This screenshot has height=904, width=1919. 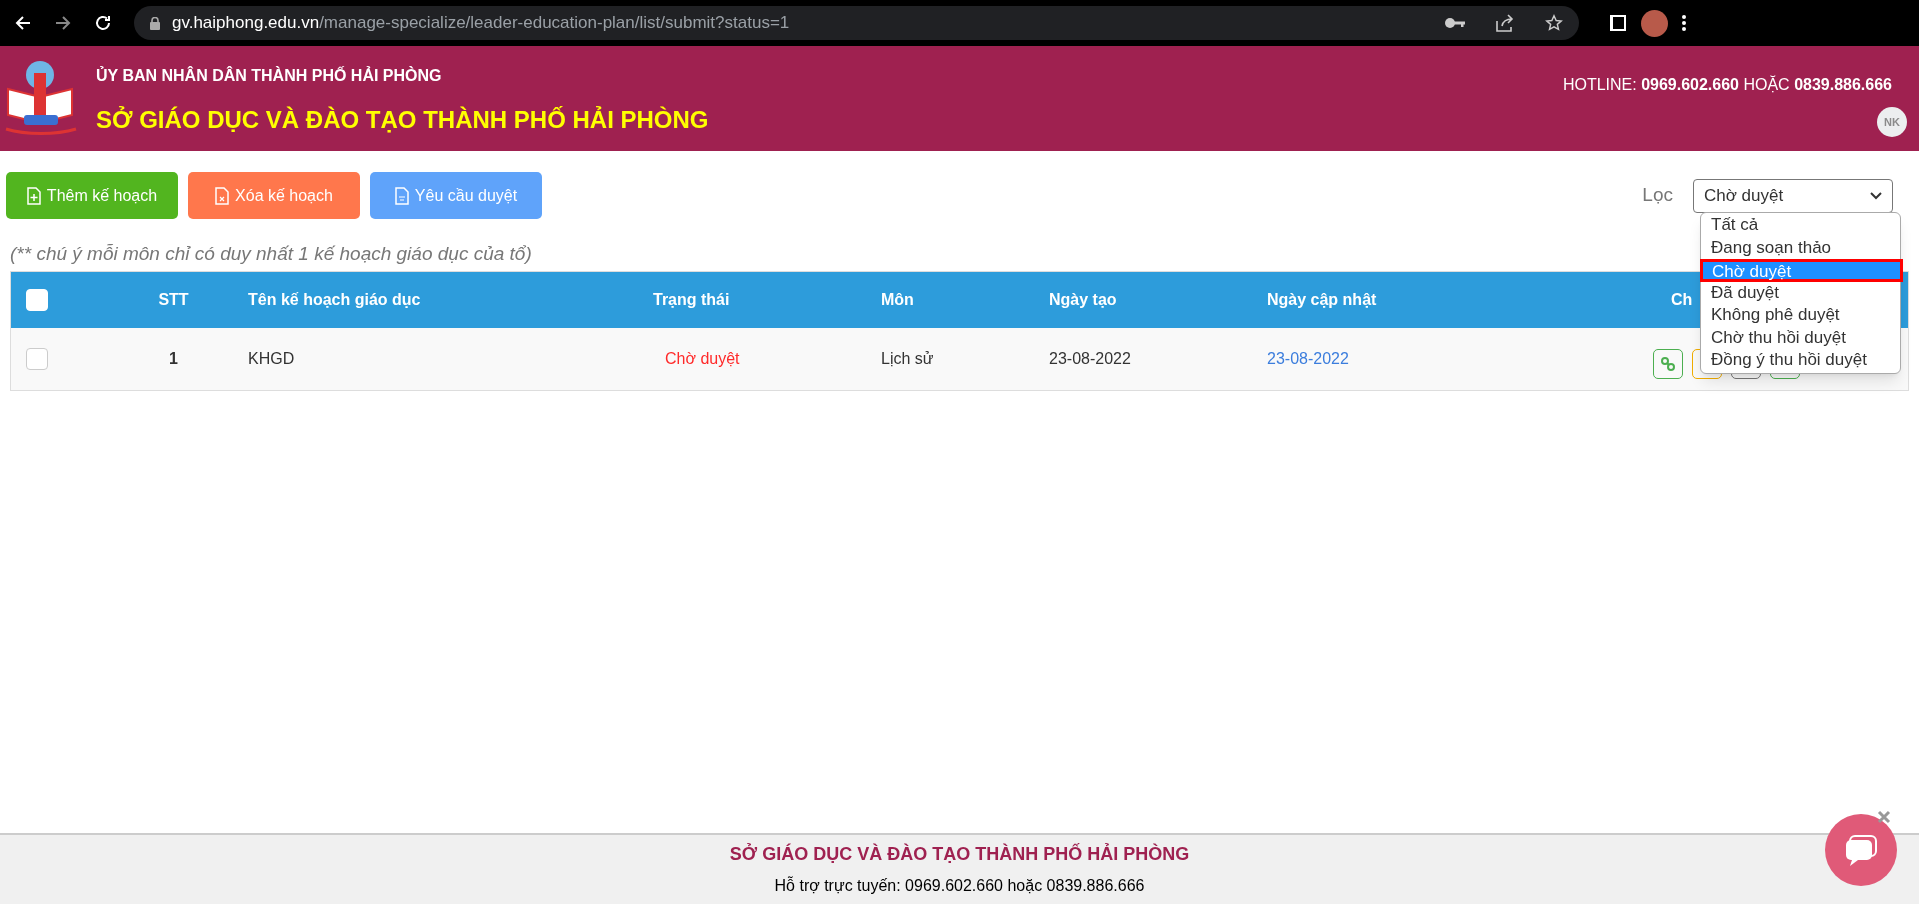 What do you see at coordinates (1800, 292) in the screenshot?
I see `dropdown-option: Đã duyệt` at bounding box center [1800, 292].